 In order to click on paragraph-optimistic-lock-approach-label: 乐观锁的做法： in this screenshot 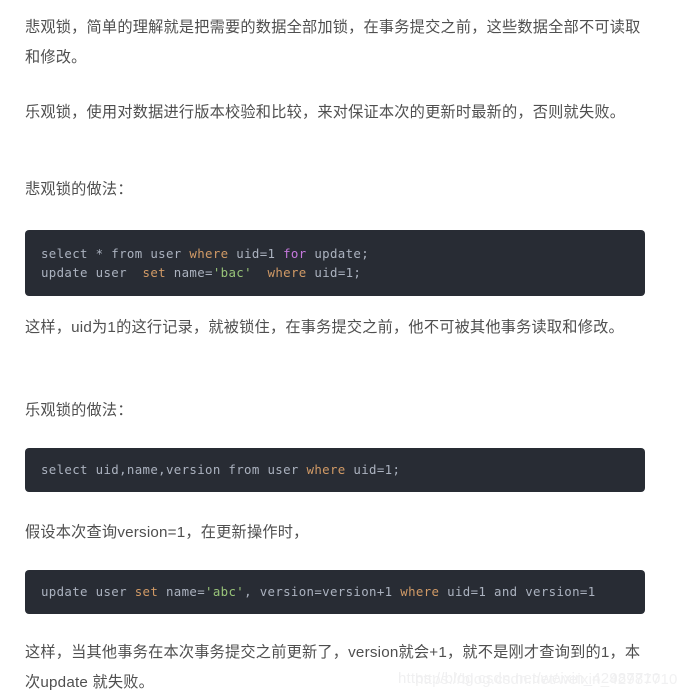, I will do `click(79, 410)`.